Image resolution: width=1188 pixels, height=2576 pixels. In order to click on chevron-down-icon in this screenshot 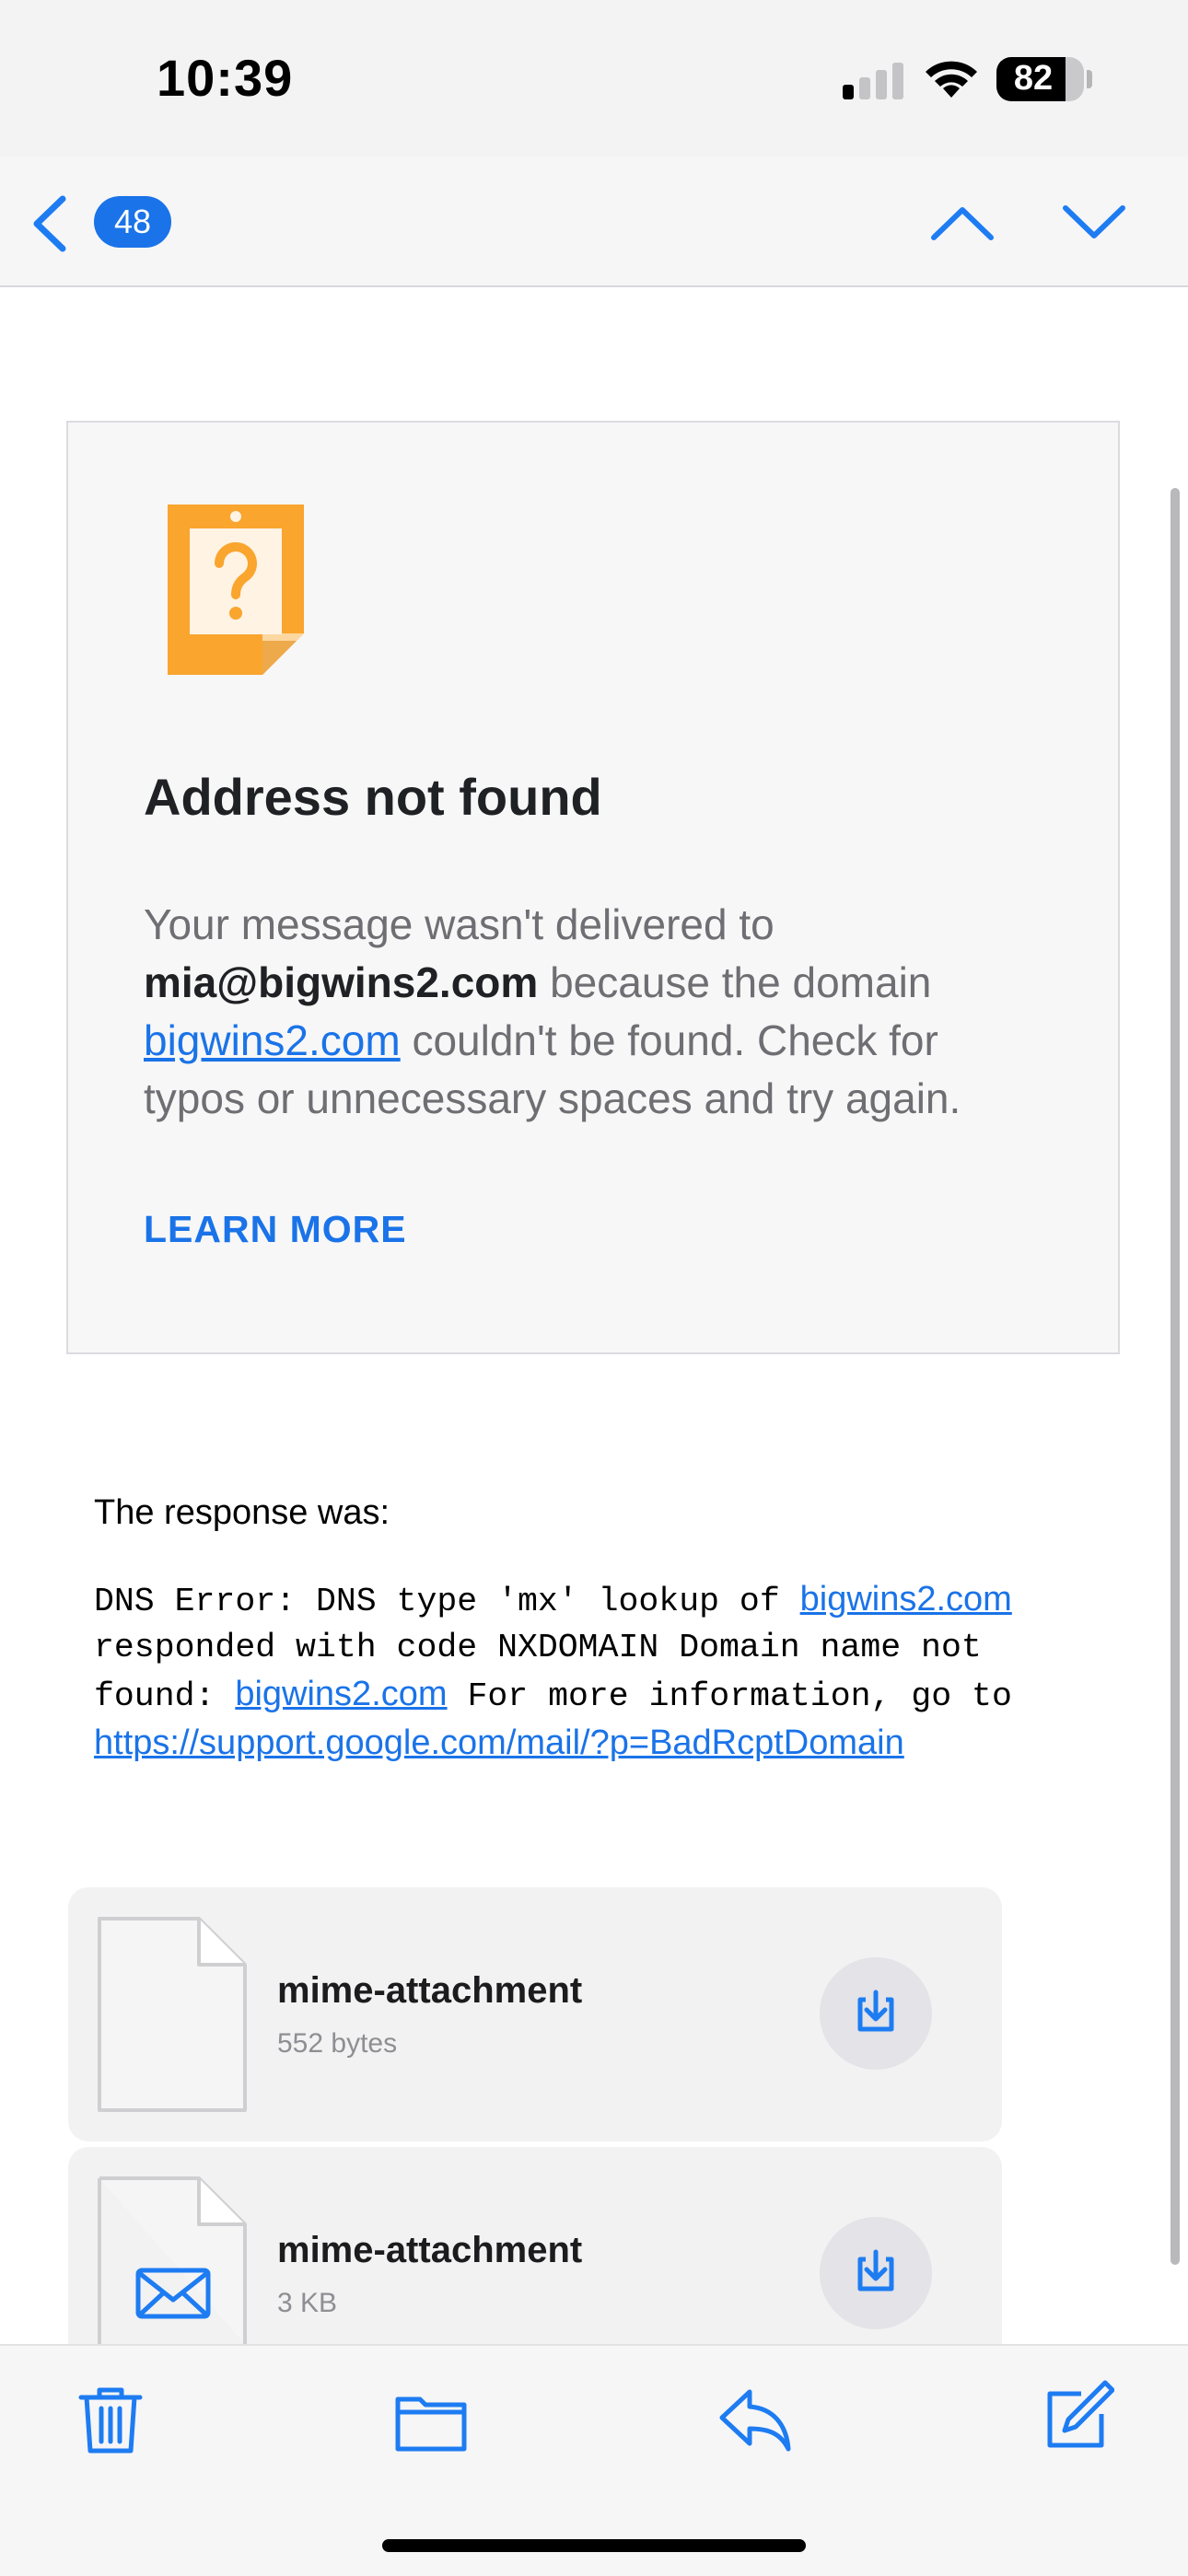, I will do `click(1094, 222)`.